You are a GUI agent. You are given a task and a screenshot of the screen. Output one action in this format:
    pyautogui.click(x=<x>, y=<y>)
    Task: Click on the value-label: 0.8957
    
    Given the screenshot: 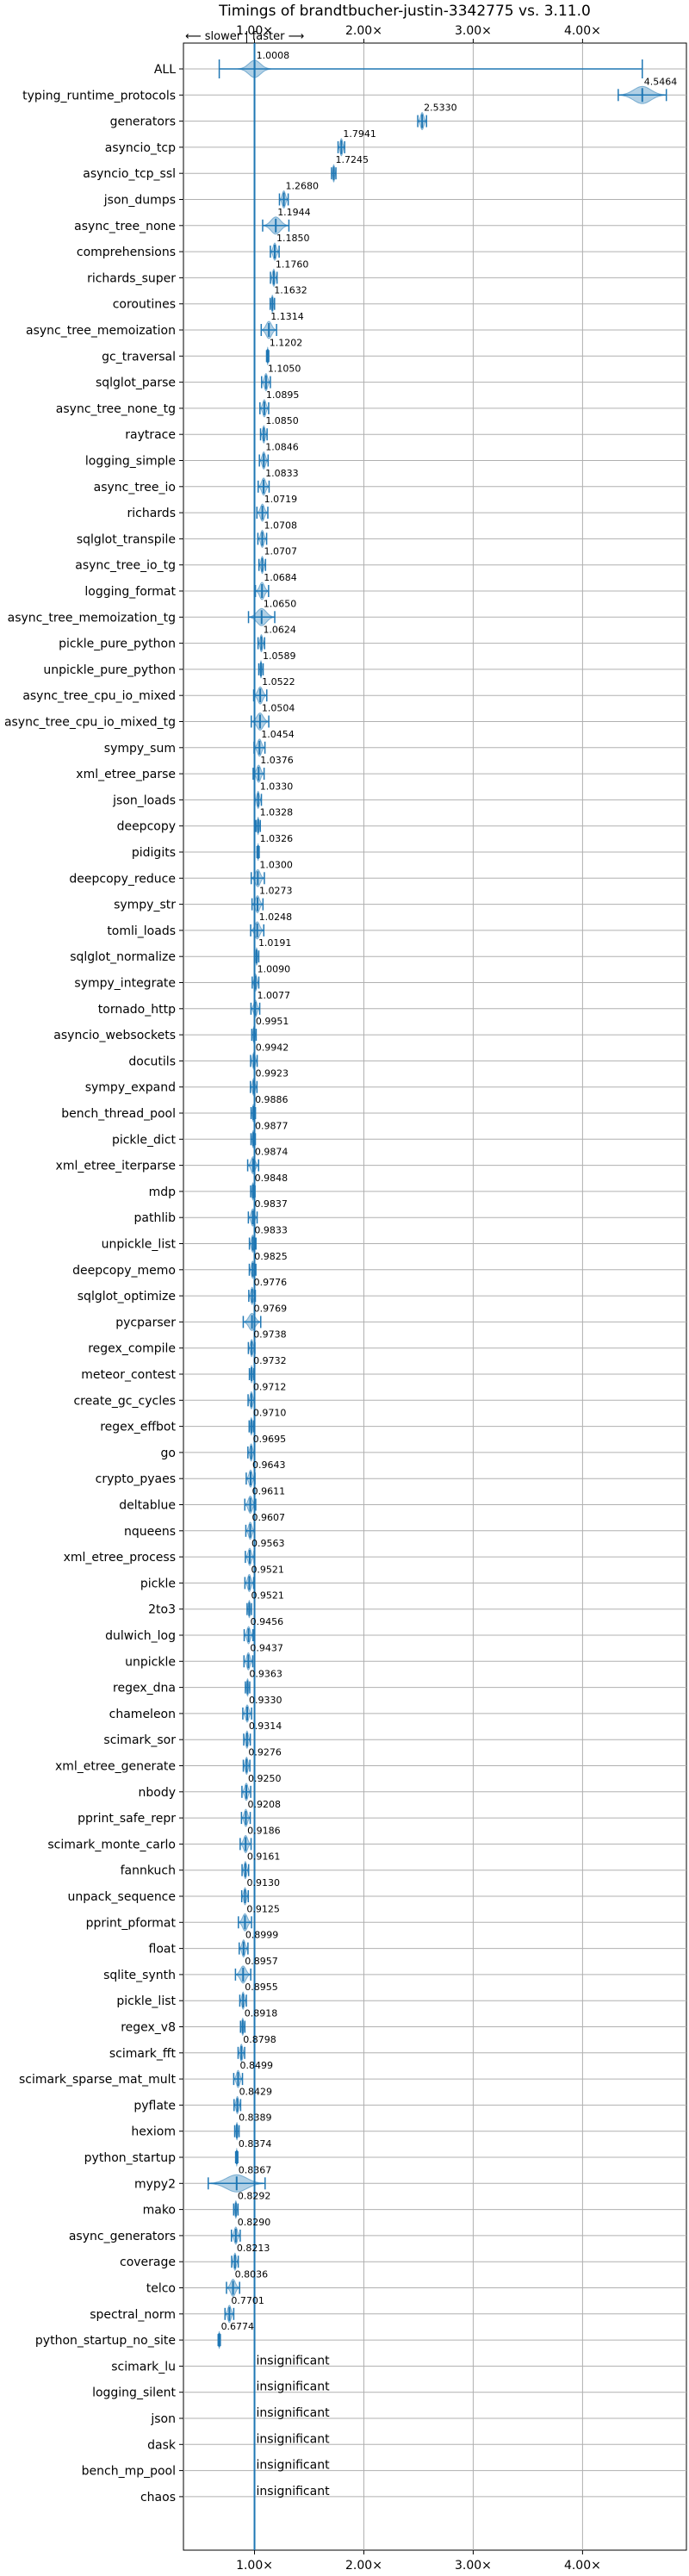 What is the action you would take?
    pyautogui.click(x=261, y=1962)
    